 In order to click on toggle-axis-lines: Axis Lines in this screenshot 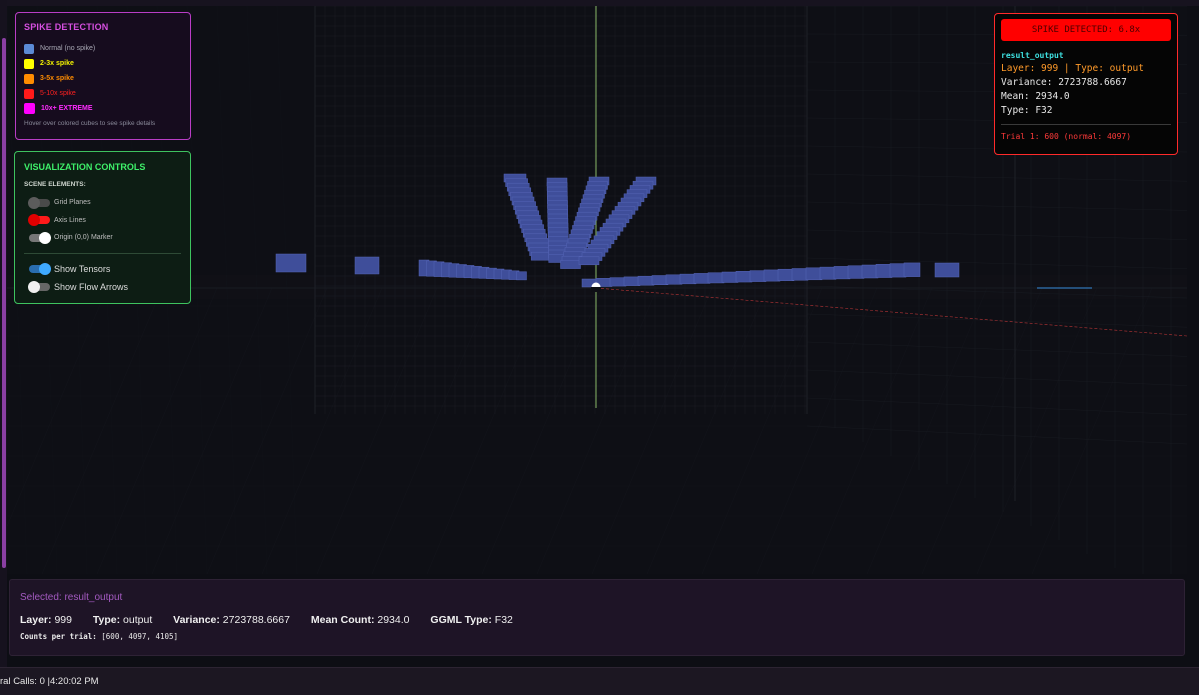, I will do `click(102, 221)`.